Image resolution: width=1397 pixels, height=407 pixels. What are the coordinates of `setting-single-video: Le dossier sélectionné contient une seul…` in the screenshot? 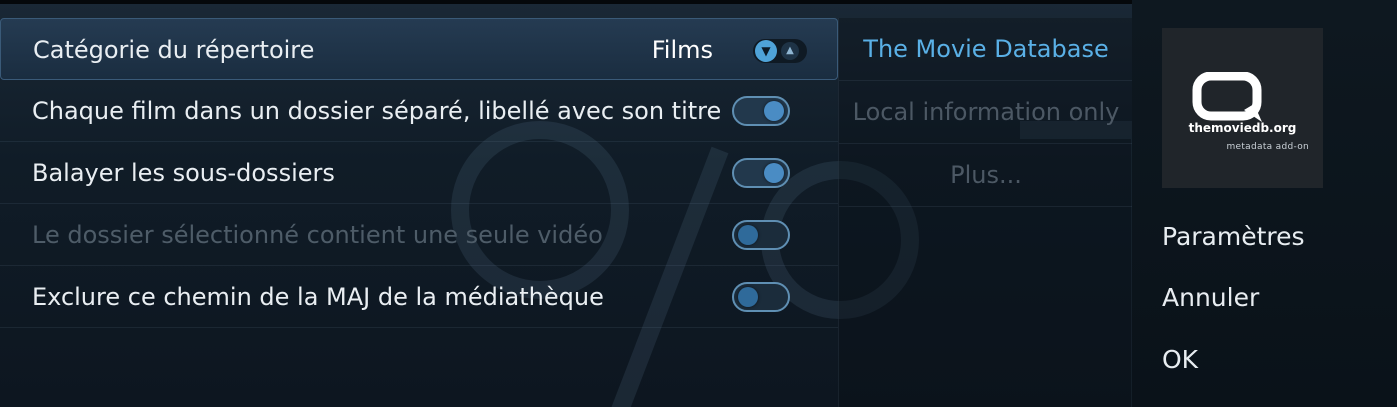 It's located at (419, 235).